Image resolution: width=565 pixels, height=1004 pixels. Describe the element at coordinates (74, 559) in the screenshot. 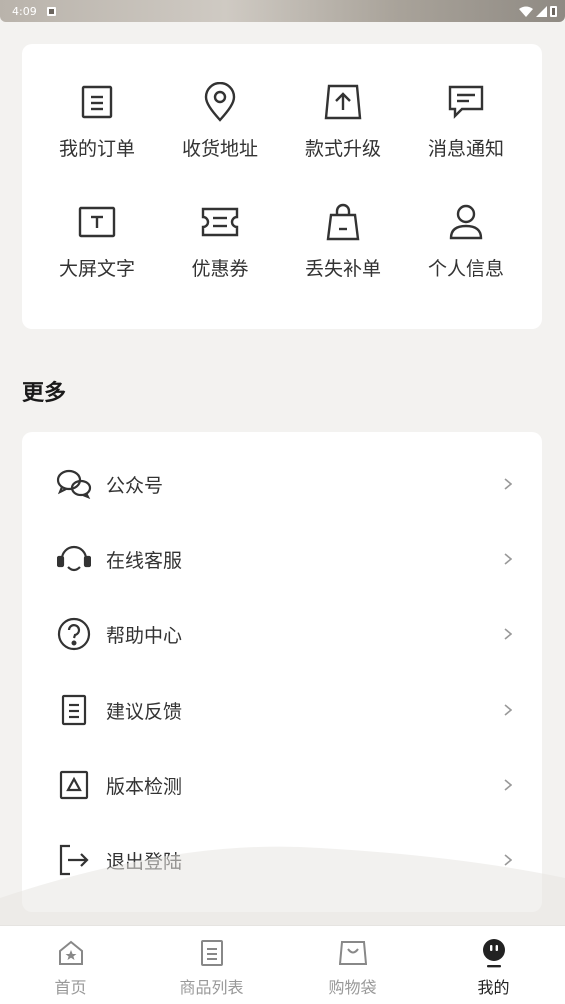

I see `headset-icon` at that location.